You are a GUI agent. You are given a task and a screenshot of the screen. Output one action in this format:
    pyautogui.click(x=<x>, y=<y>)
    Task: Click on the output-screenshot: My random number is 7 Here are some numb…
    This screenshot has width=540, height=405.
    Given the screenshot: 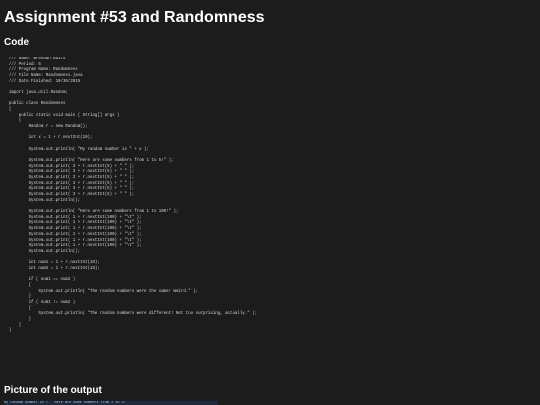 What is the action you would take?
    pyautogui.click(x=111, y=403)
    